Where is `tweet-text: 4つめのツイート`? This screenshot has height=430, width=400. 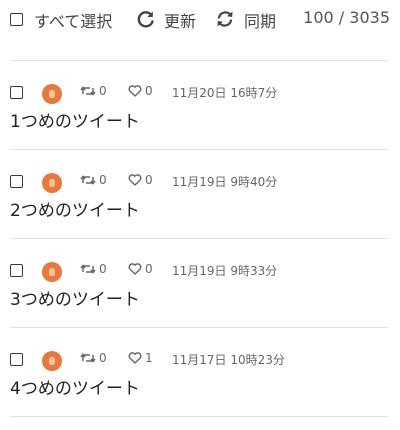 tweet-text: 4つめのツイート is located at coordinates (75, 389).